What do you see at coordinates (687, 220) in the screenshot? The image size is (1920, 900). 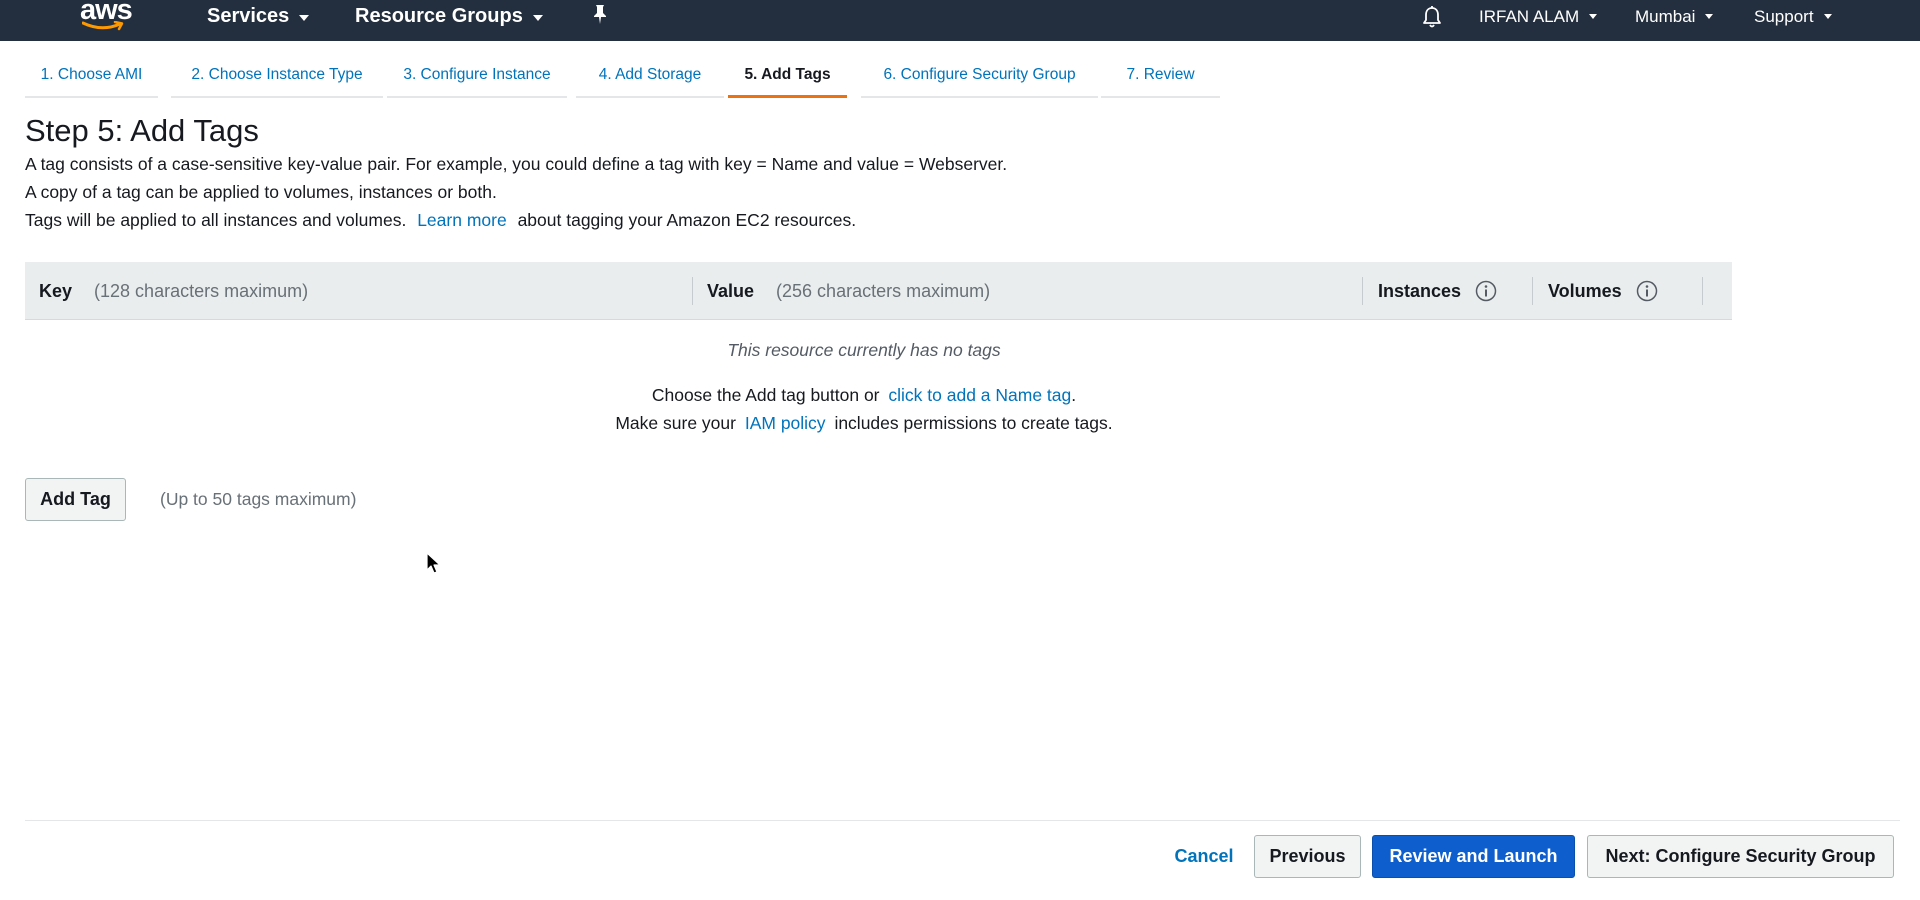 I see `intro-text-3-suffix: about tagging your Amazon EC2 resources.` at bounding box center [687, 220].